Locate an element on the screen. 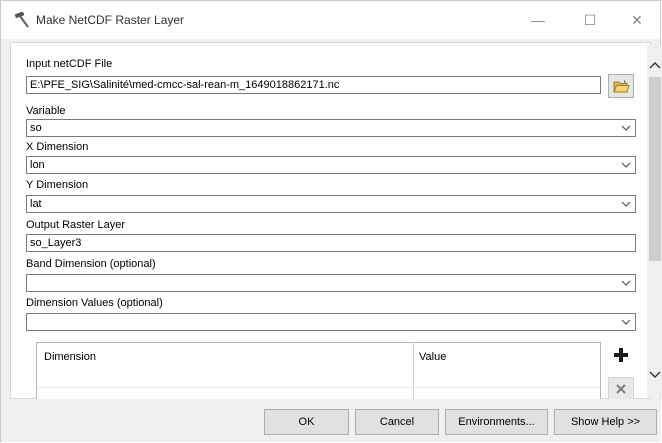  x-icon is located at coordinates (621, 389).